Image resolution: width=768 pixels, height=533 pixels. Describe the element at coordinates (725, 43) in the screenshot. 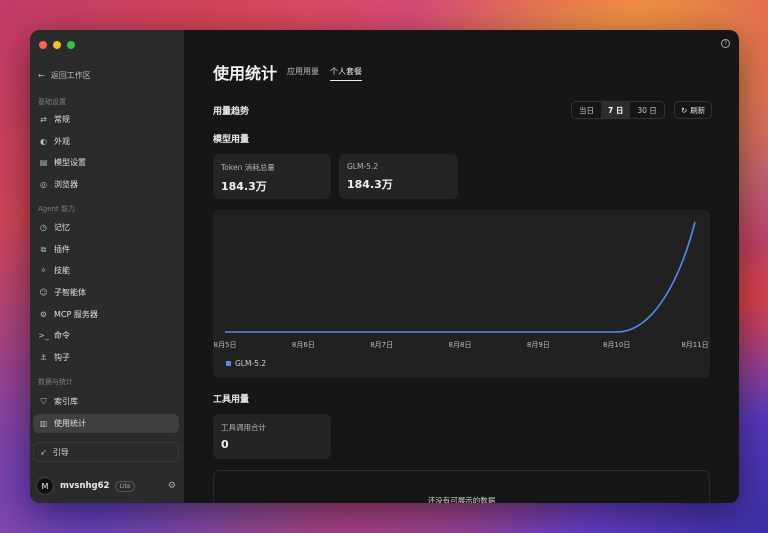

I see `help-icon: ?` at that location.